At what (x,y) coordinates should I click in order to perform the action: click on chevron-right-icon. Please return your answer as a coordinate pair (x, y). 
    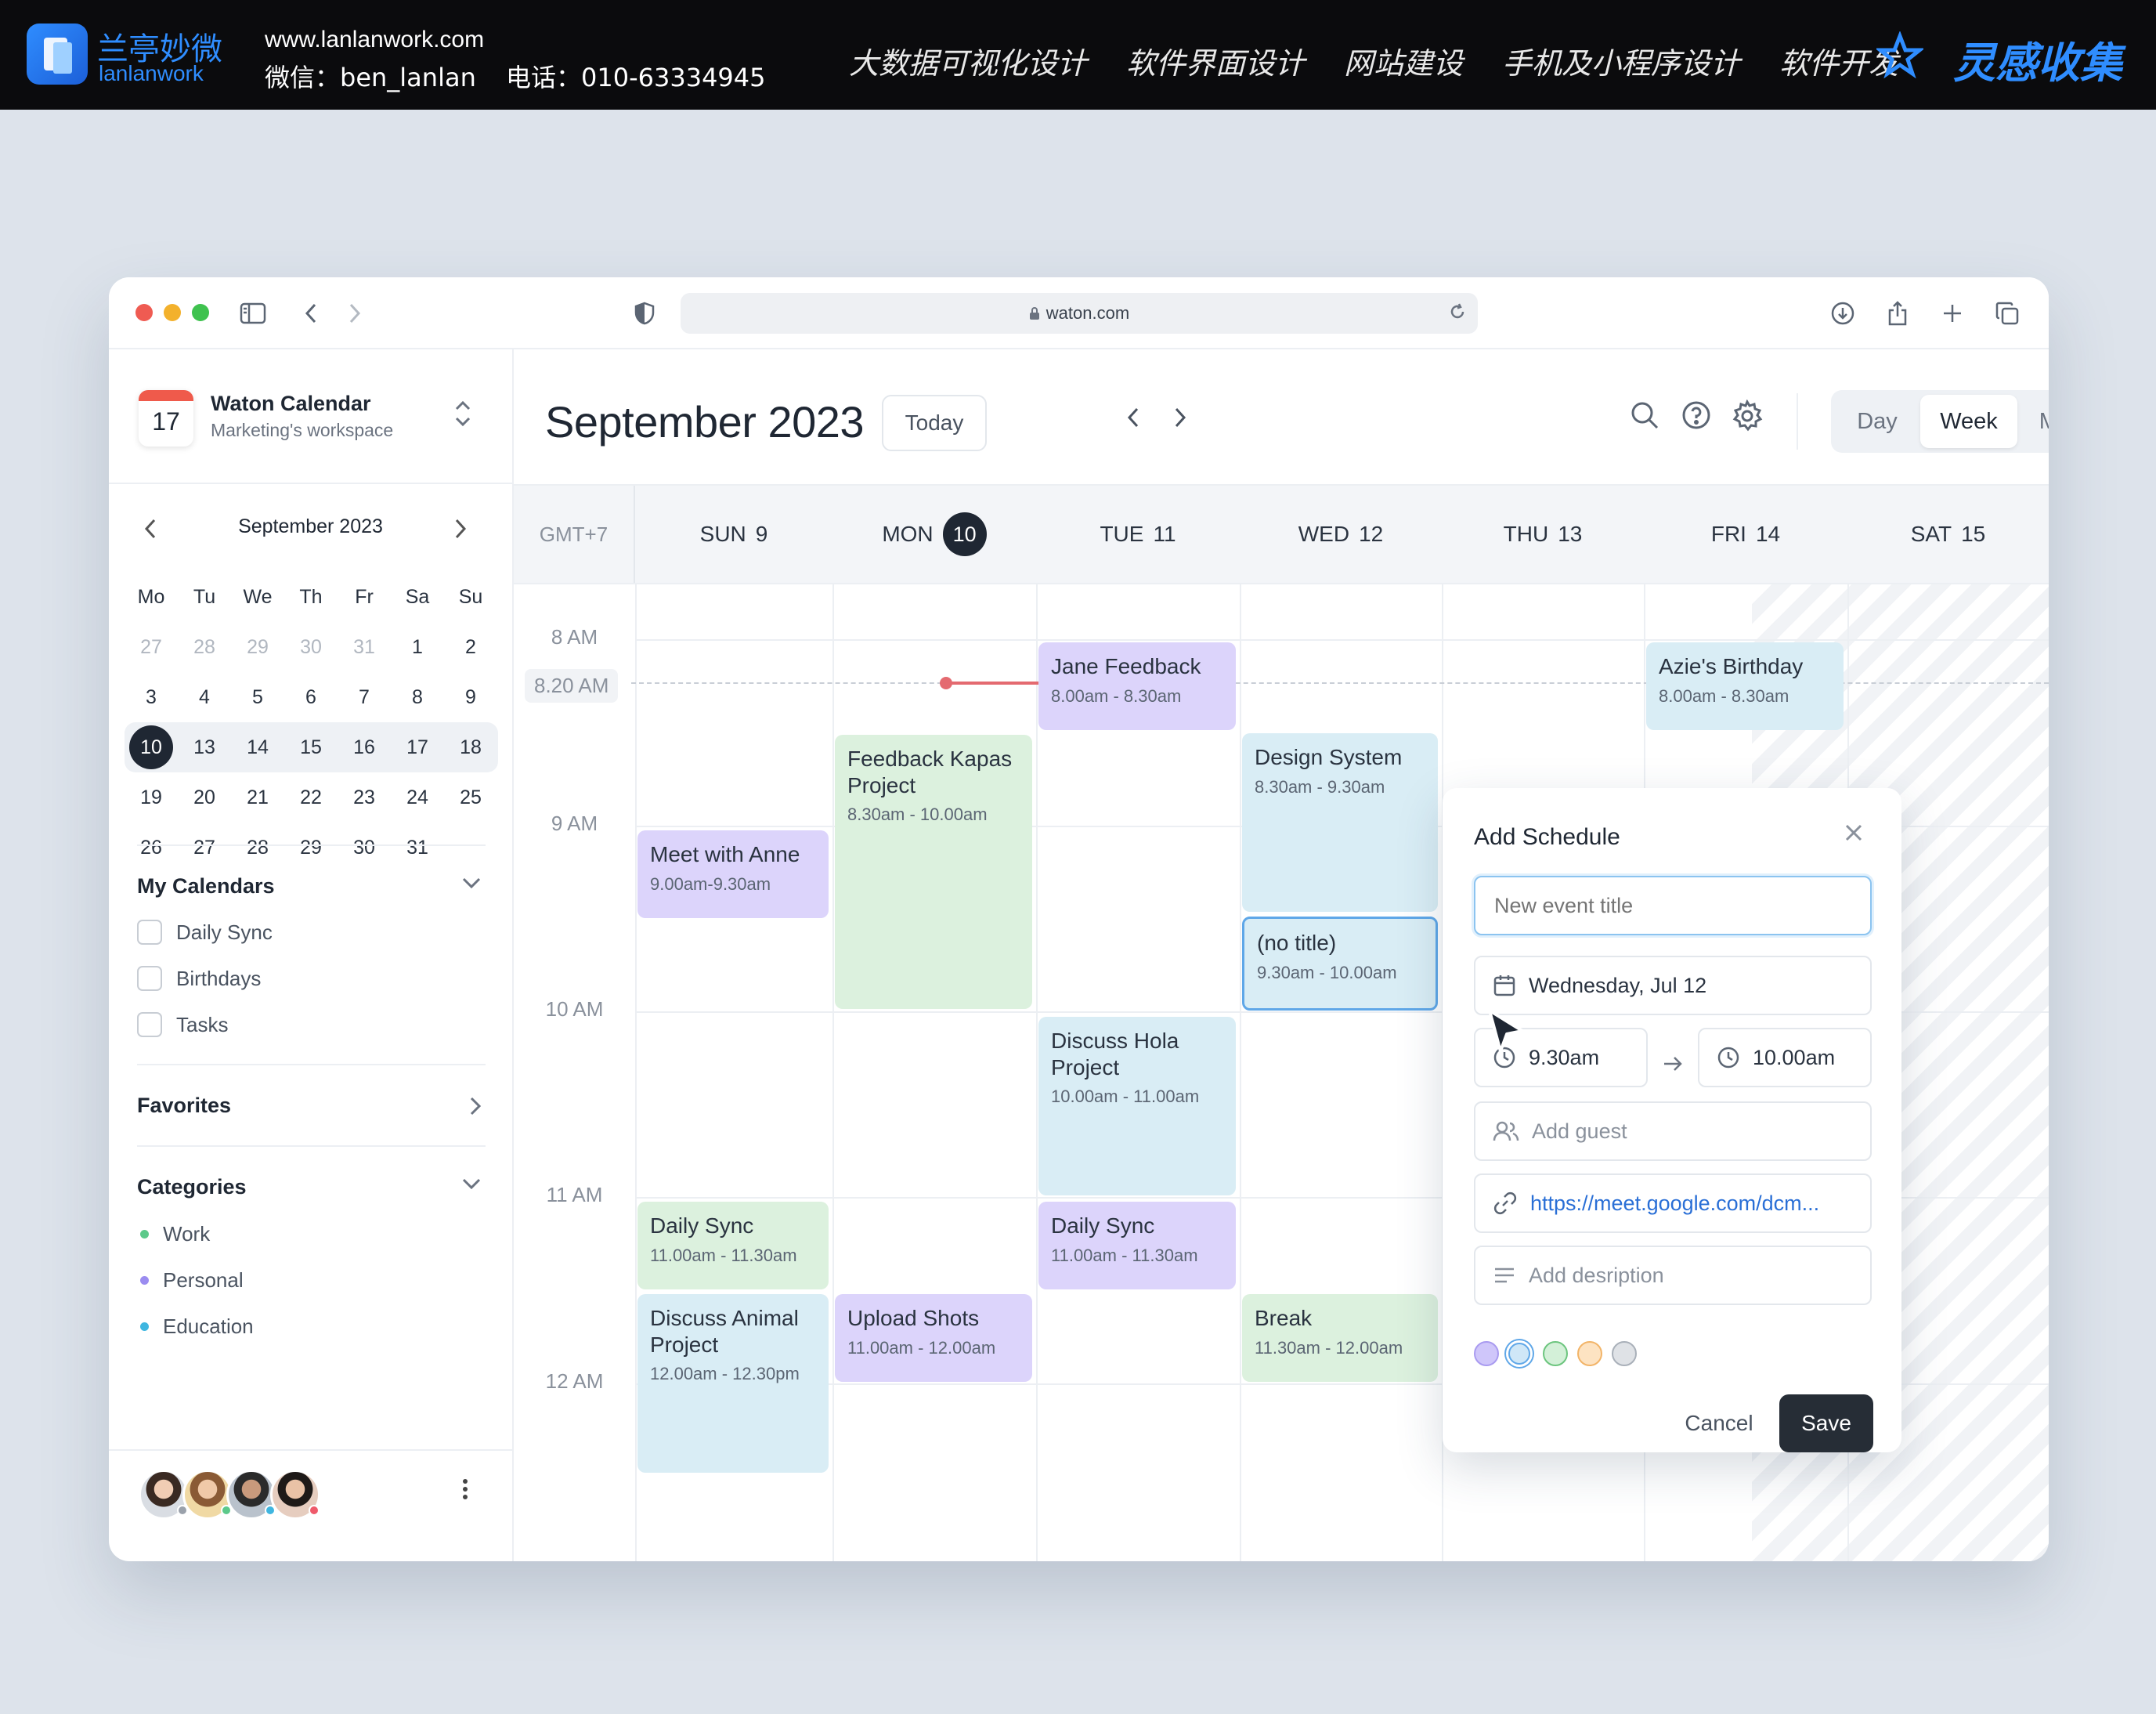
    Looking at the image, I should click on (475, 1106).